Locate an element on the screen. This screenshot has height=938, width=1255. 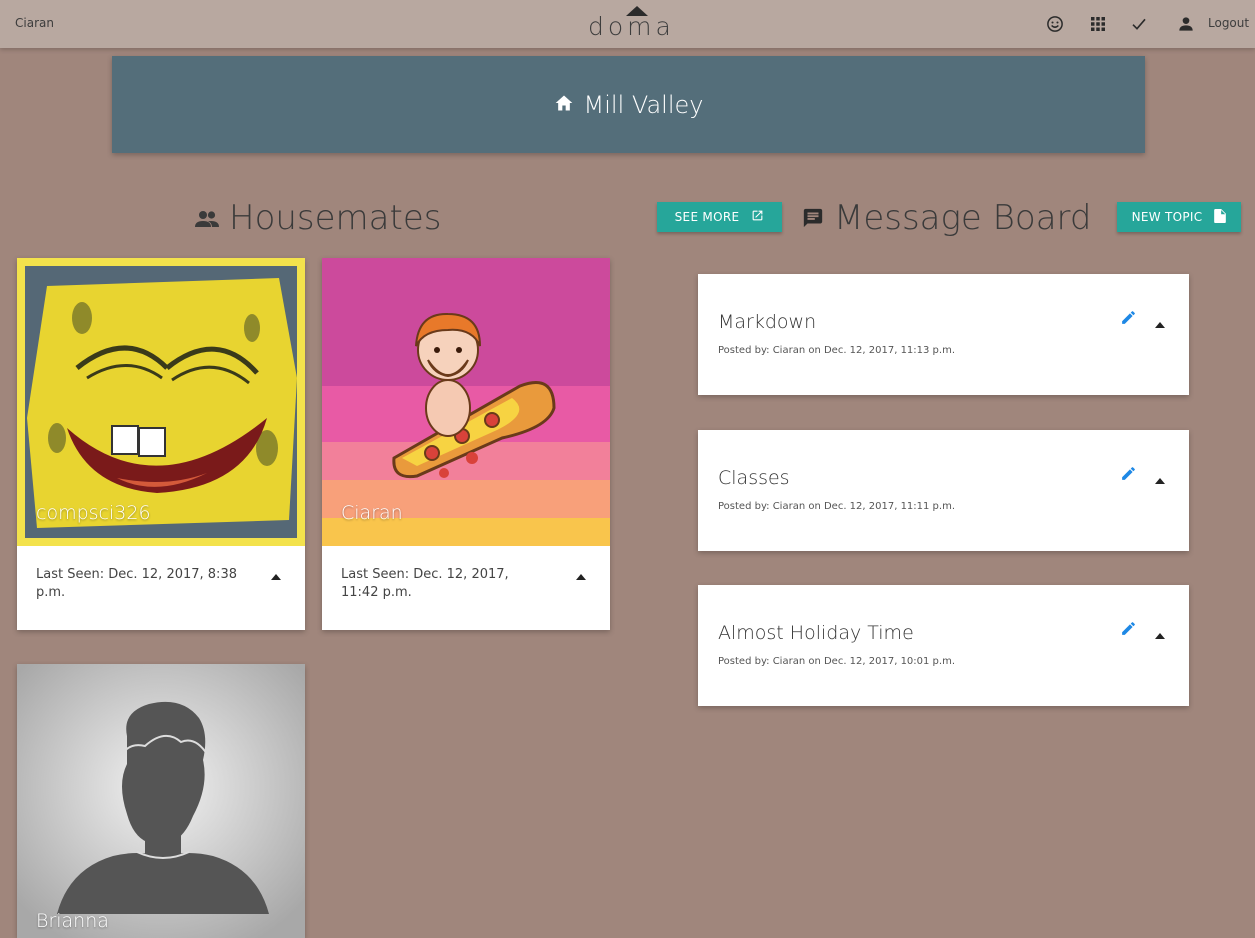
topic-title: Almost Holiday Time is located at coordinates (816, 633).